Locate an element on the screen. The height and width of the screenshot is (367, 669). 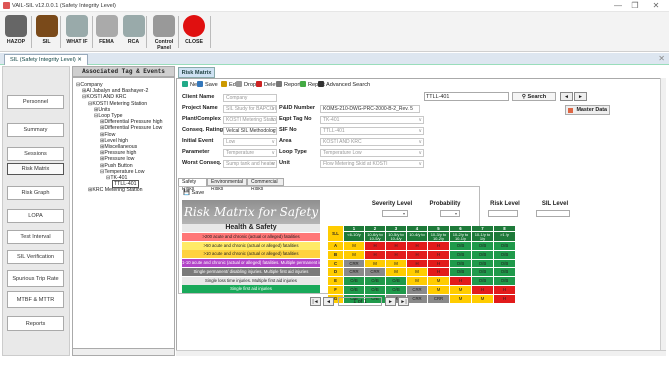
advanced-search-button: Advanced Search is located at coordinates (344, 84).